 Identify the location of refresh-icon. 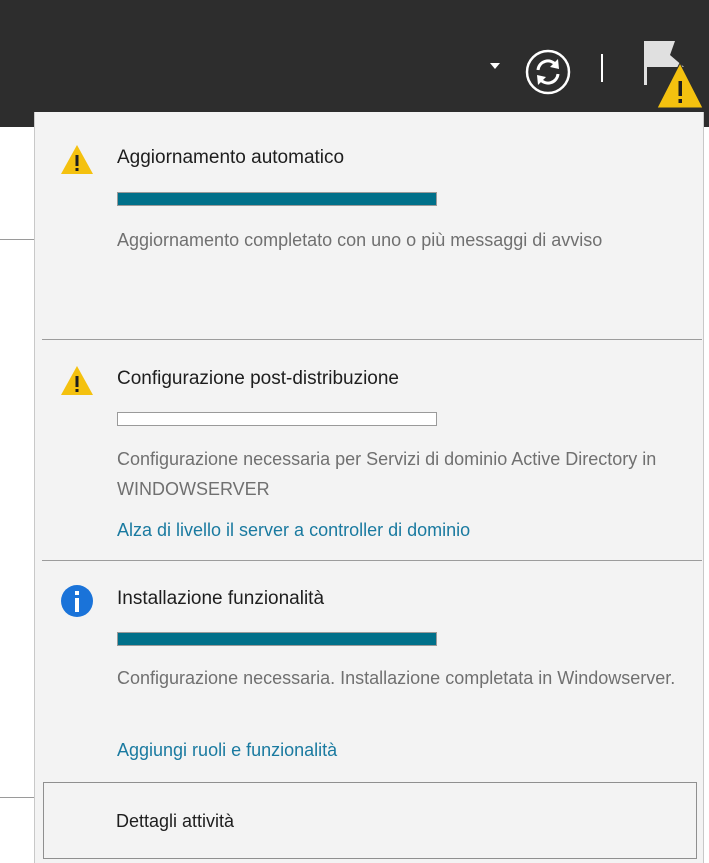
(548, 72).